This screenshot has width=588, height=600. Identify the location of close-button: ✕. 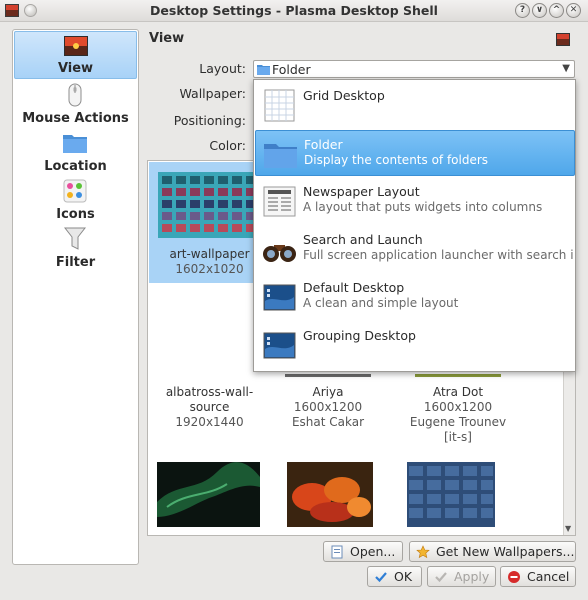
(573, 10).